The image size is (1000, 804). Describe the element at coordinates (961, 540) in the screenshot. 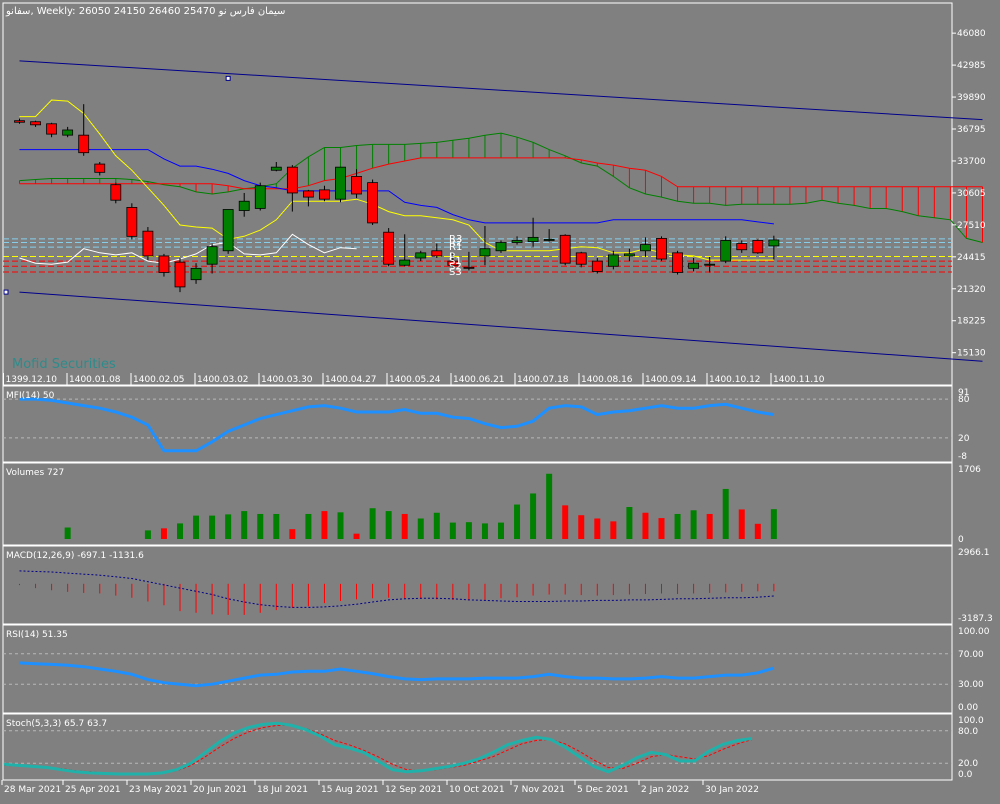

I see `volume-tick-label: 0` at that location.